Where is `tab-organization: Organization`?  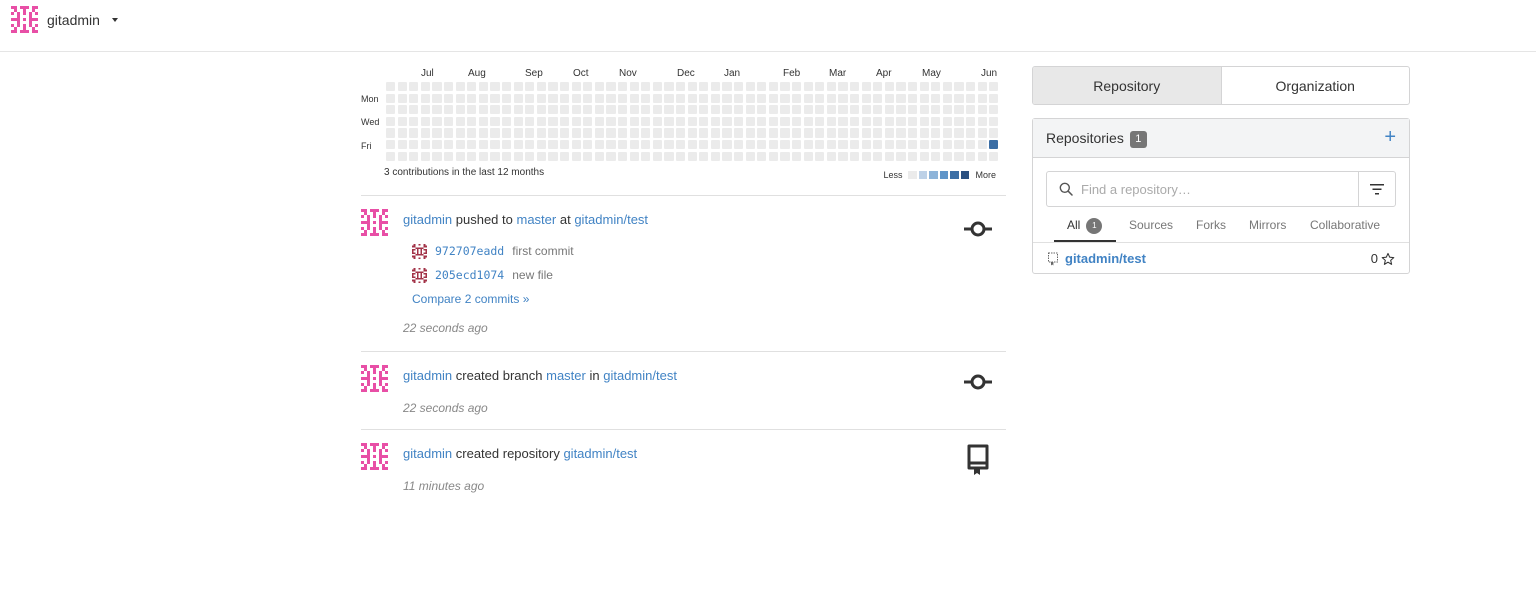
tab-organization: Organization is located at coordinates (1316, 85).